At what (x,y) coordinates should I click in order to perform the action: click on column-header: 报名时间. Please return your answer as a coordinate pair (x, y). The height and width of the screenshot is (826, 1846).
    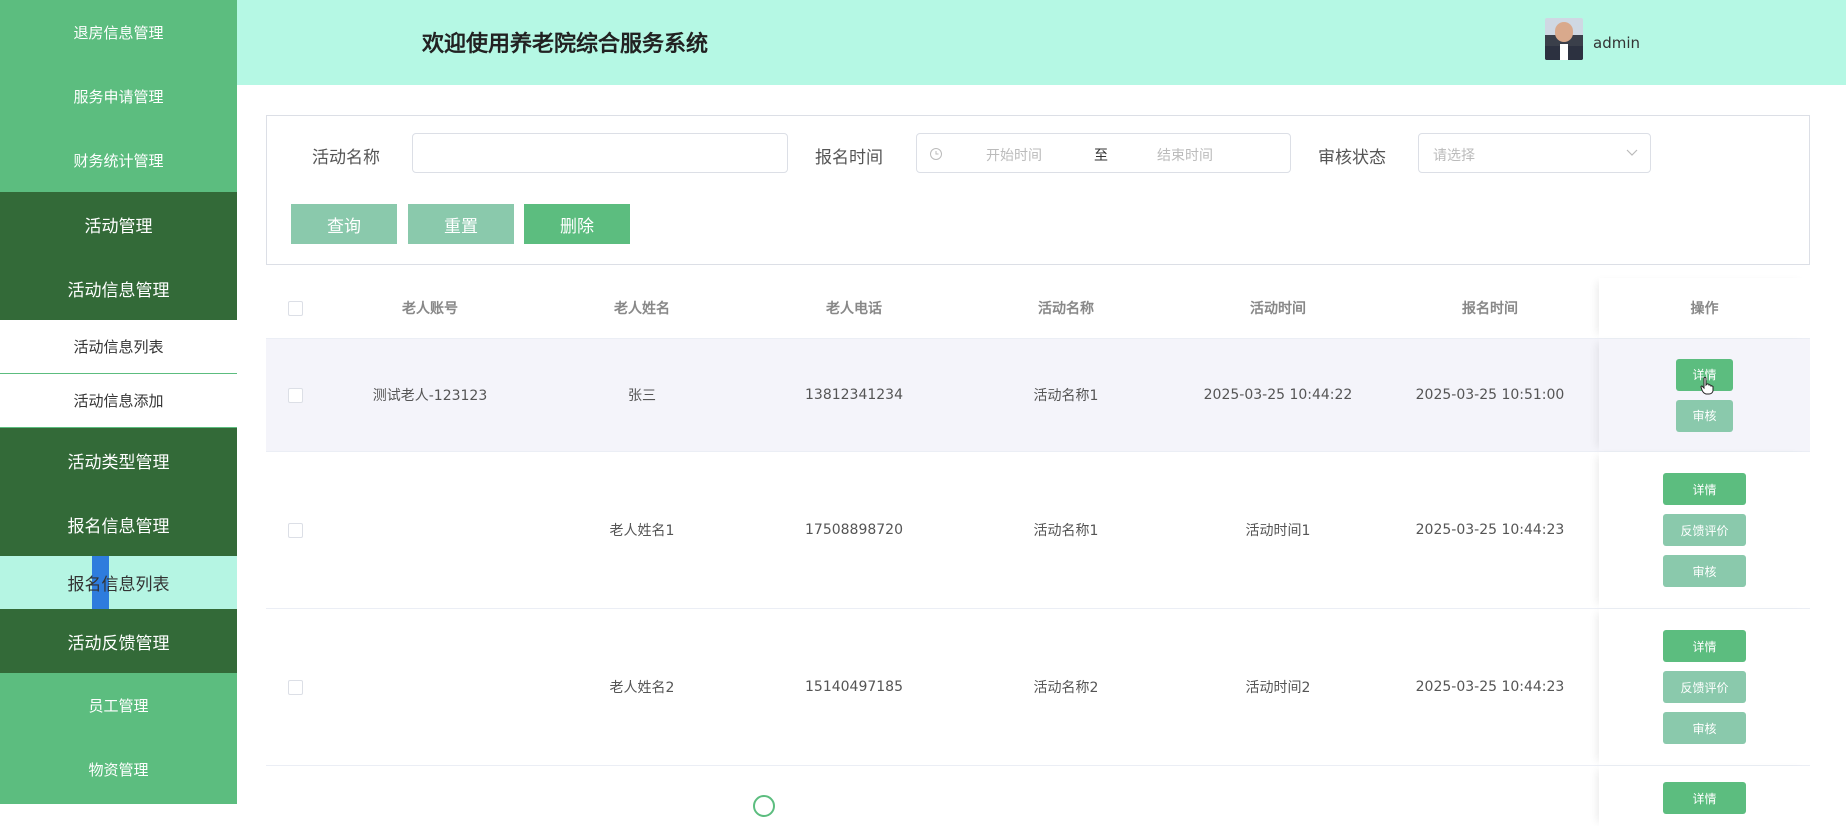
    Looking at the image, I should click on (1490, 309).